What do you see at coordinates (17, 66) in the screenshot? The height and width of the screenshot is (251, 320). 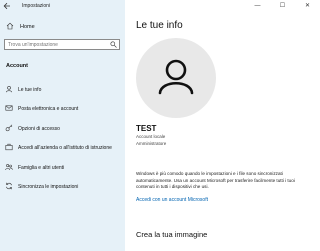 I see `section-title-account: Account` at bounding box center [17, 66].